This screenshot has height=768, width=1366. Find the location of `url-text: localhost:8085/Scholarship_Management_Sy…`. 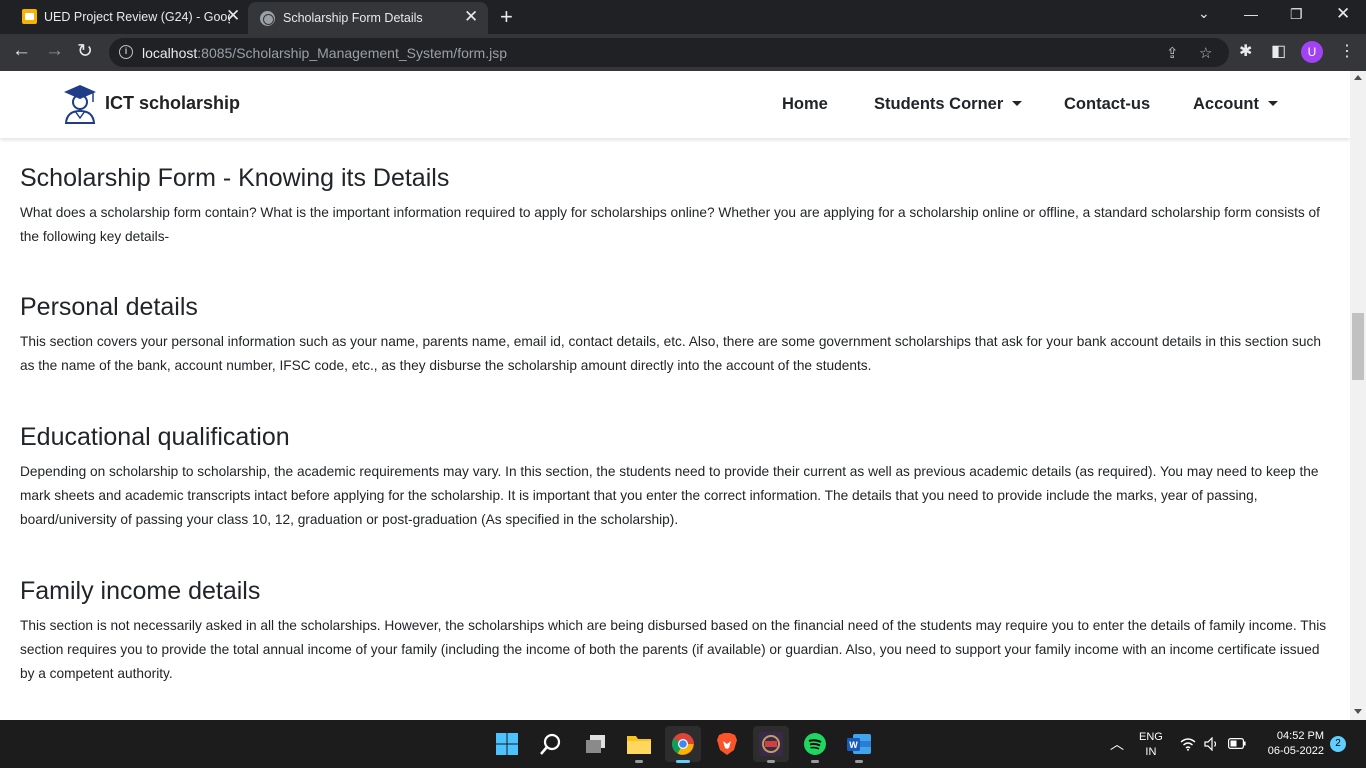

url-text: localhost:8085/Scholarship_Management_Sy… is located at coordinates (324, 53).